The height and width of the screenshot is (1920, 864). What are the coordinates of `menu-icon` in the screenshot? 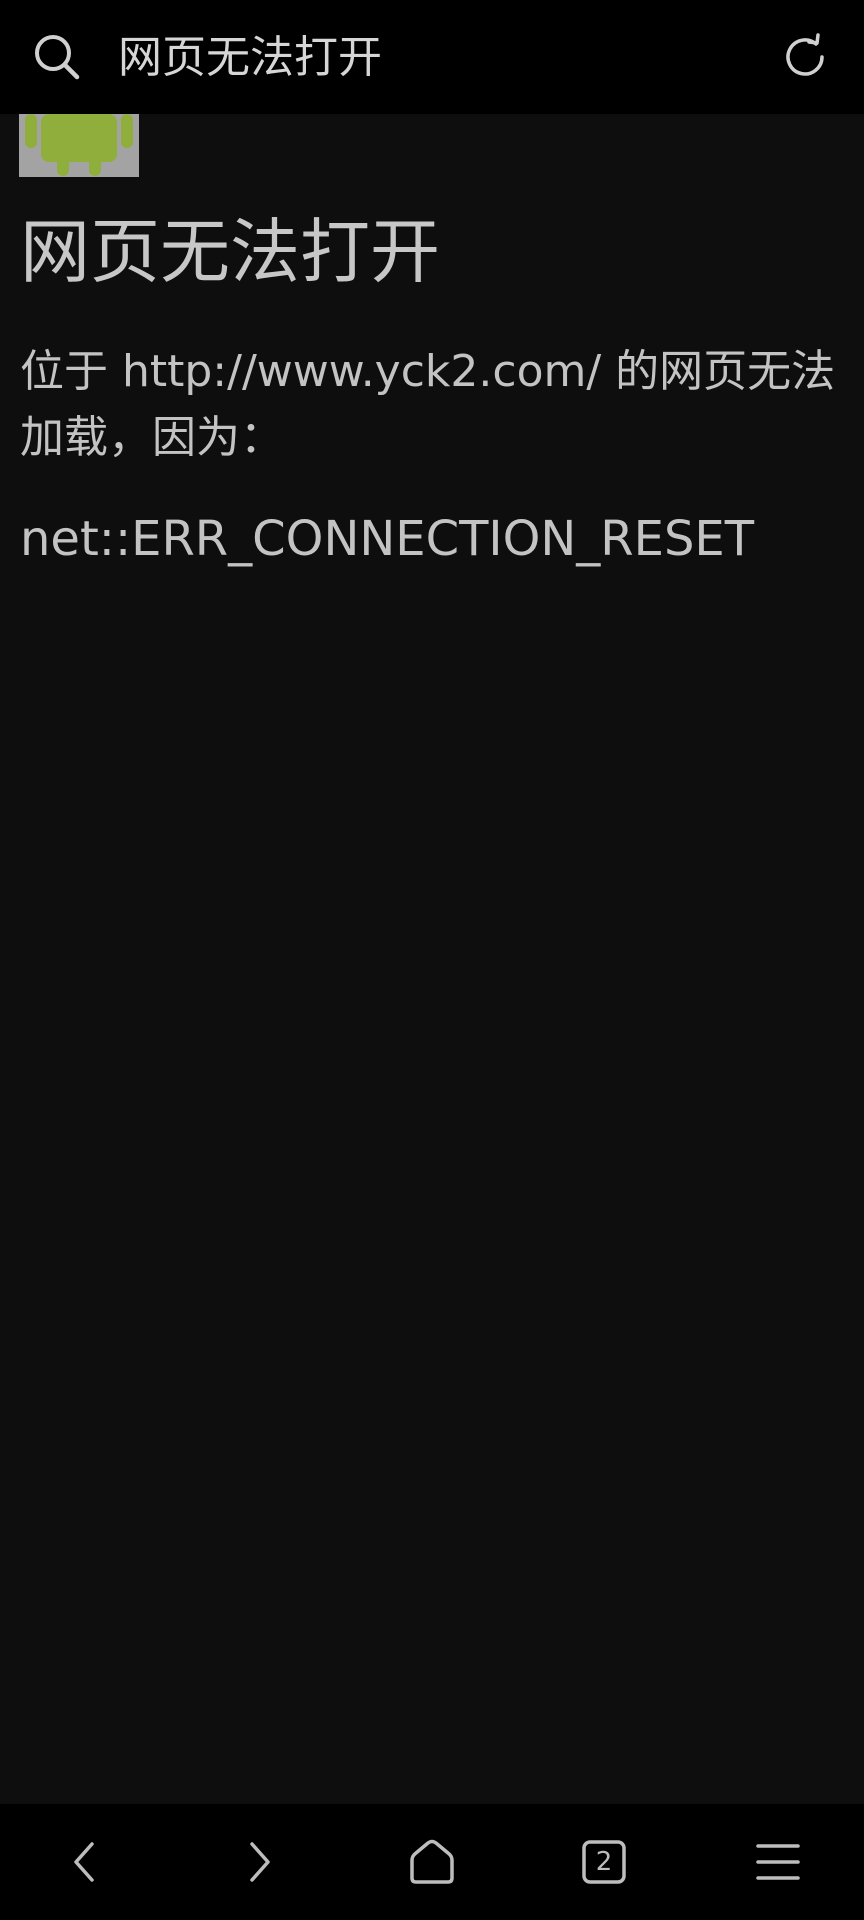 It's located at (778, 1862).